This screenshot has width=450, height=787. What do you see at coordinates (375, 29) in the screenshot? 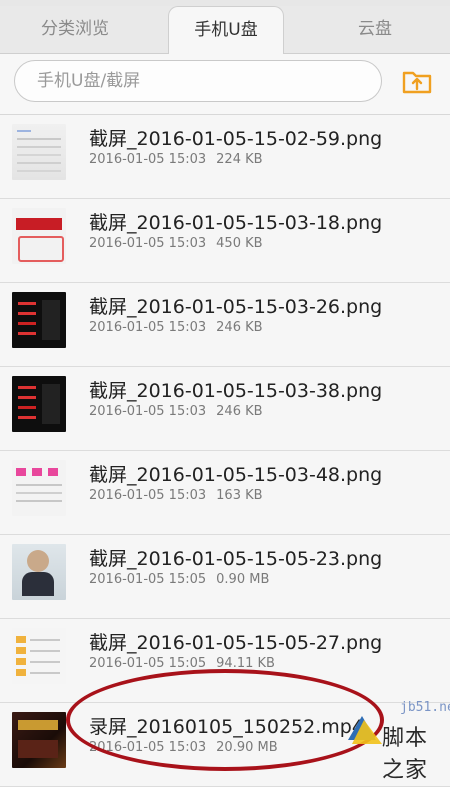
I see `tab-cloud: 云盘` at bounding box center [375, 29].